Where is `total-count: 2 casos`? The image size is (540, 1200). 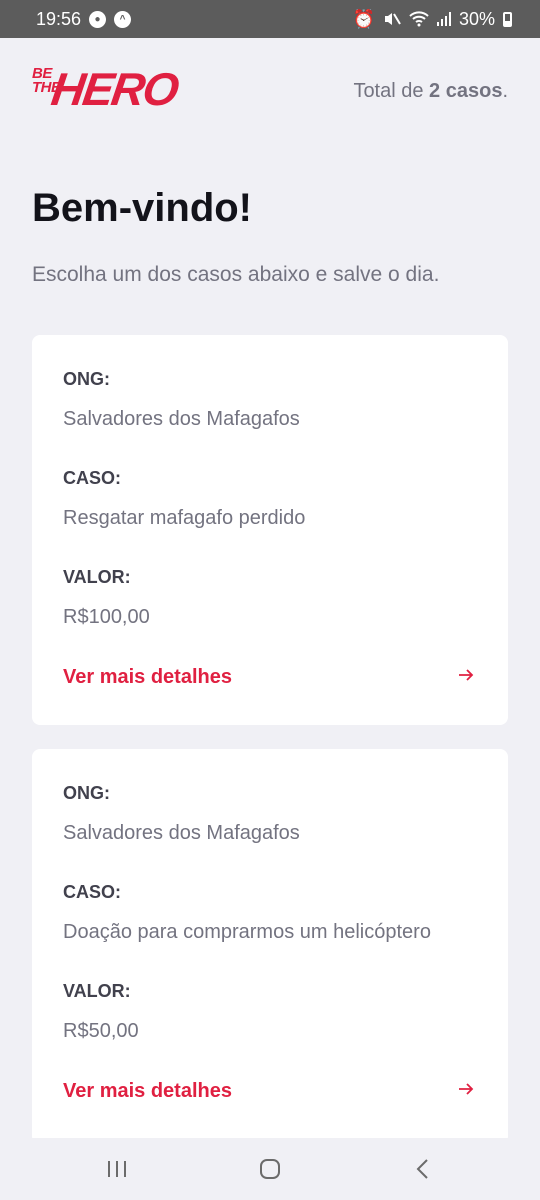
total-count: 2 casos is located at coordinates (466, 90).